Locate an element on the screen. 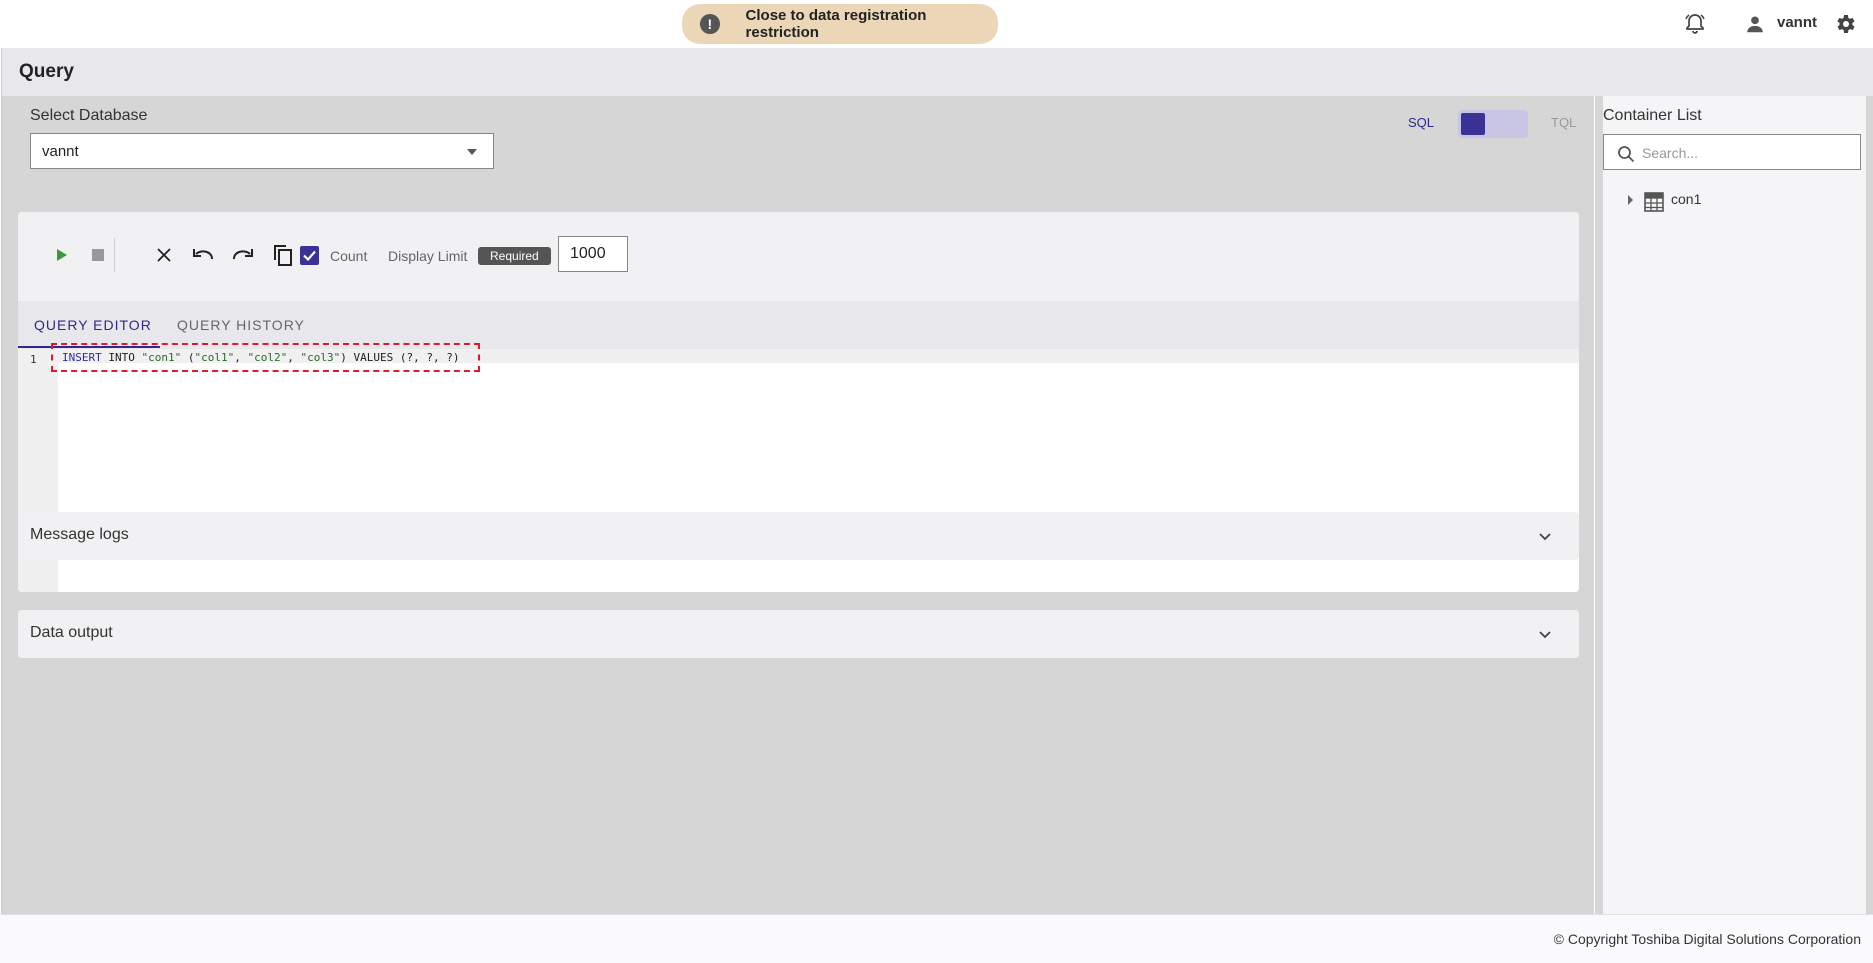  clear-button is located at coordinates (164, 255).